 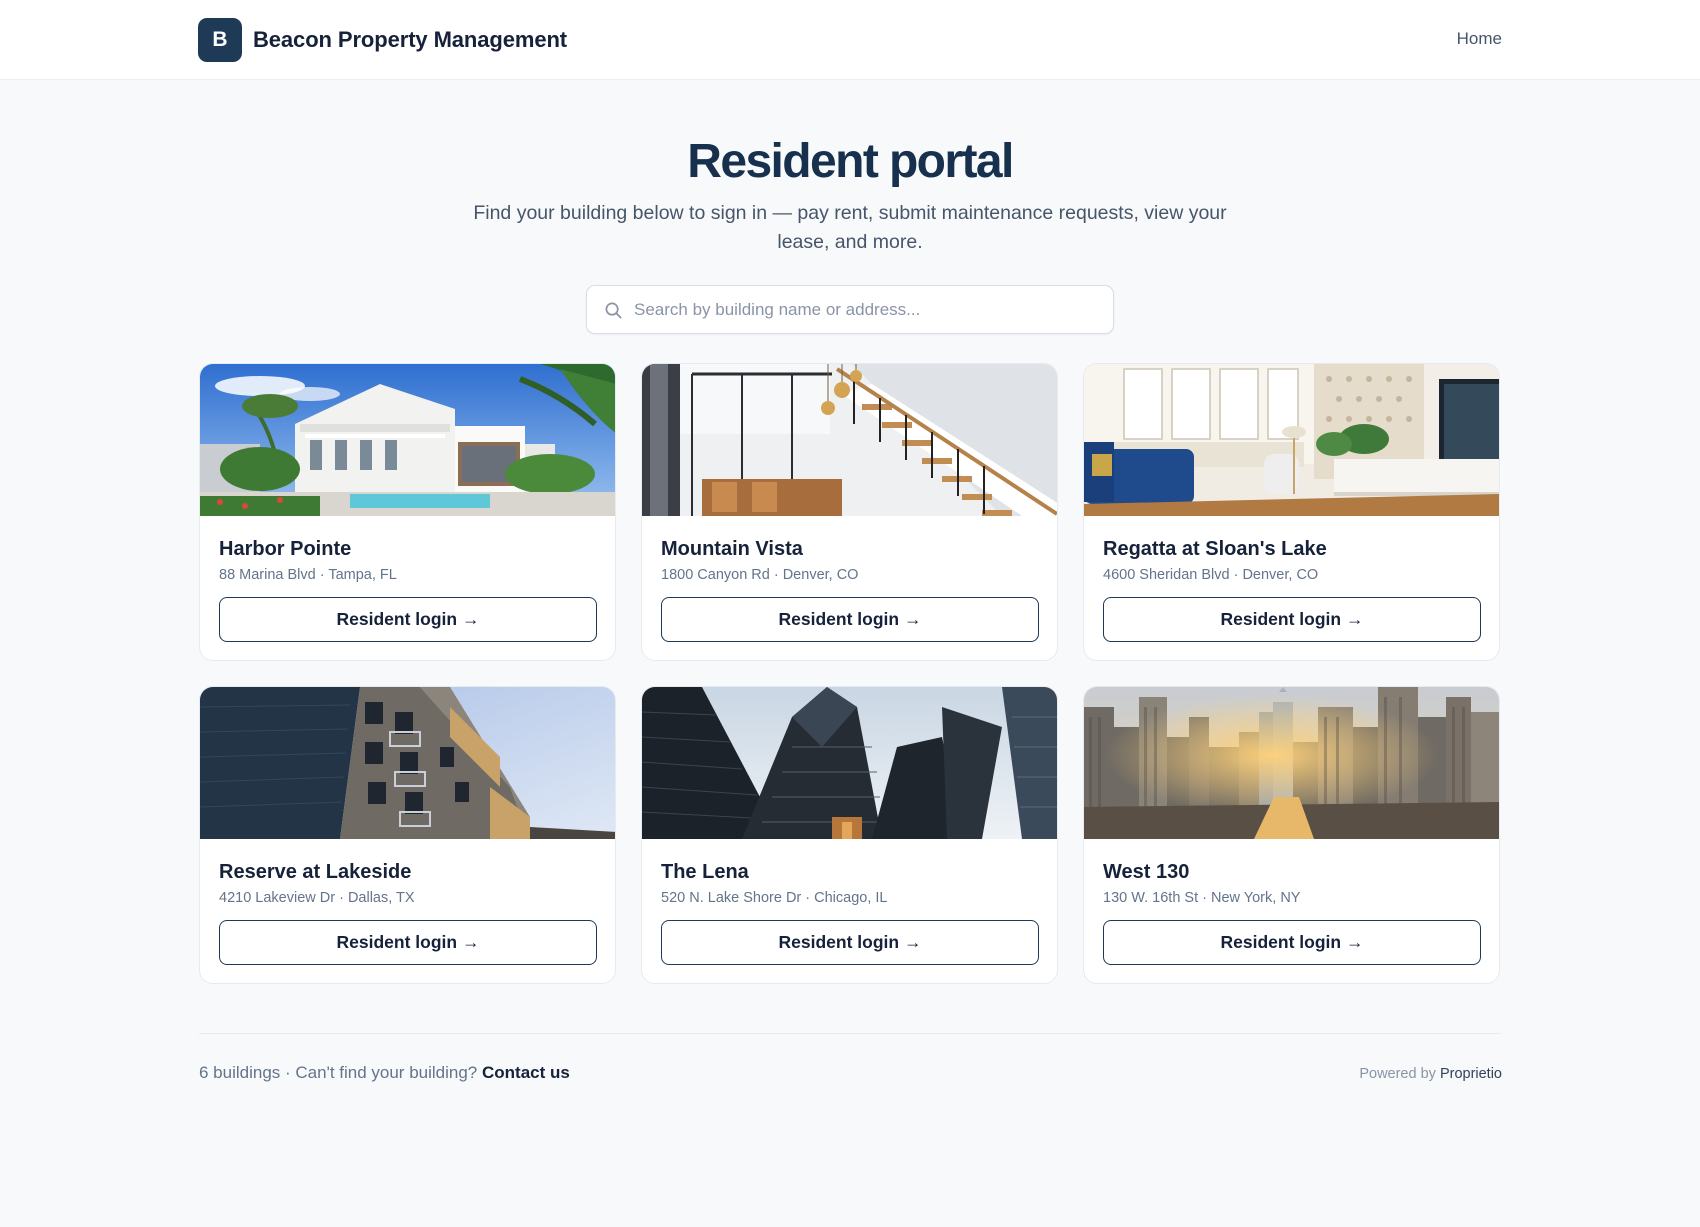 I want to click on brand-logo: B, so click(x=220, y=40).